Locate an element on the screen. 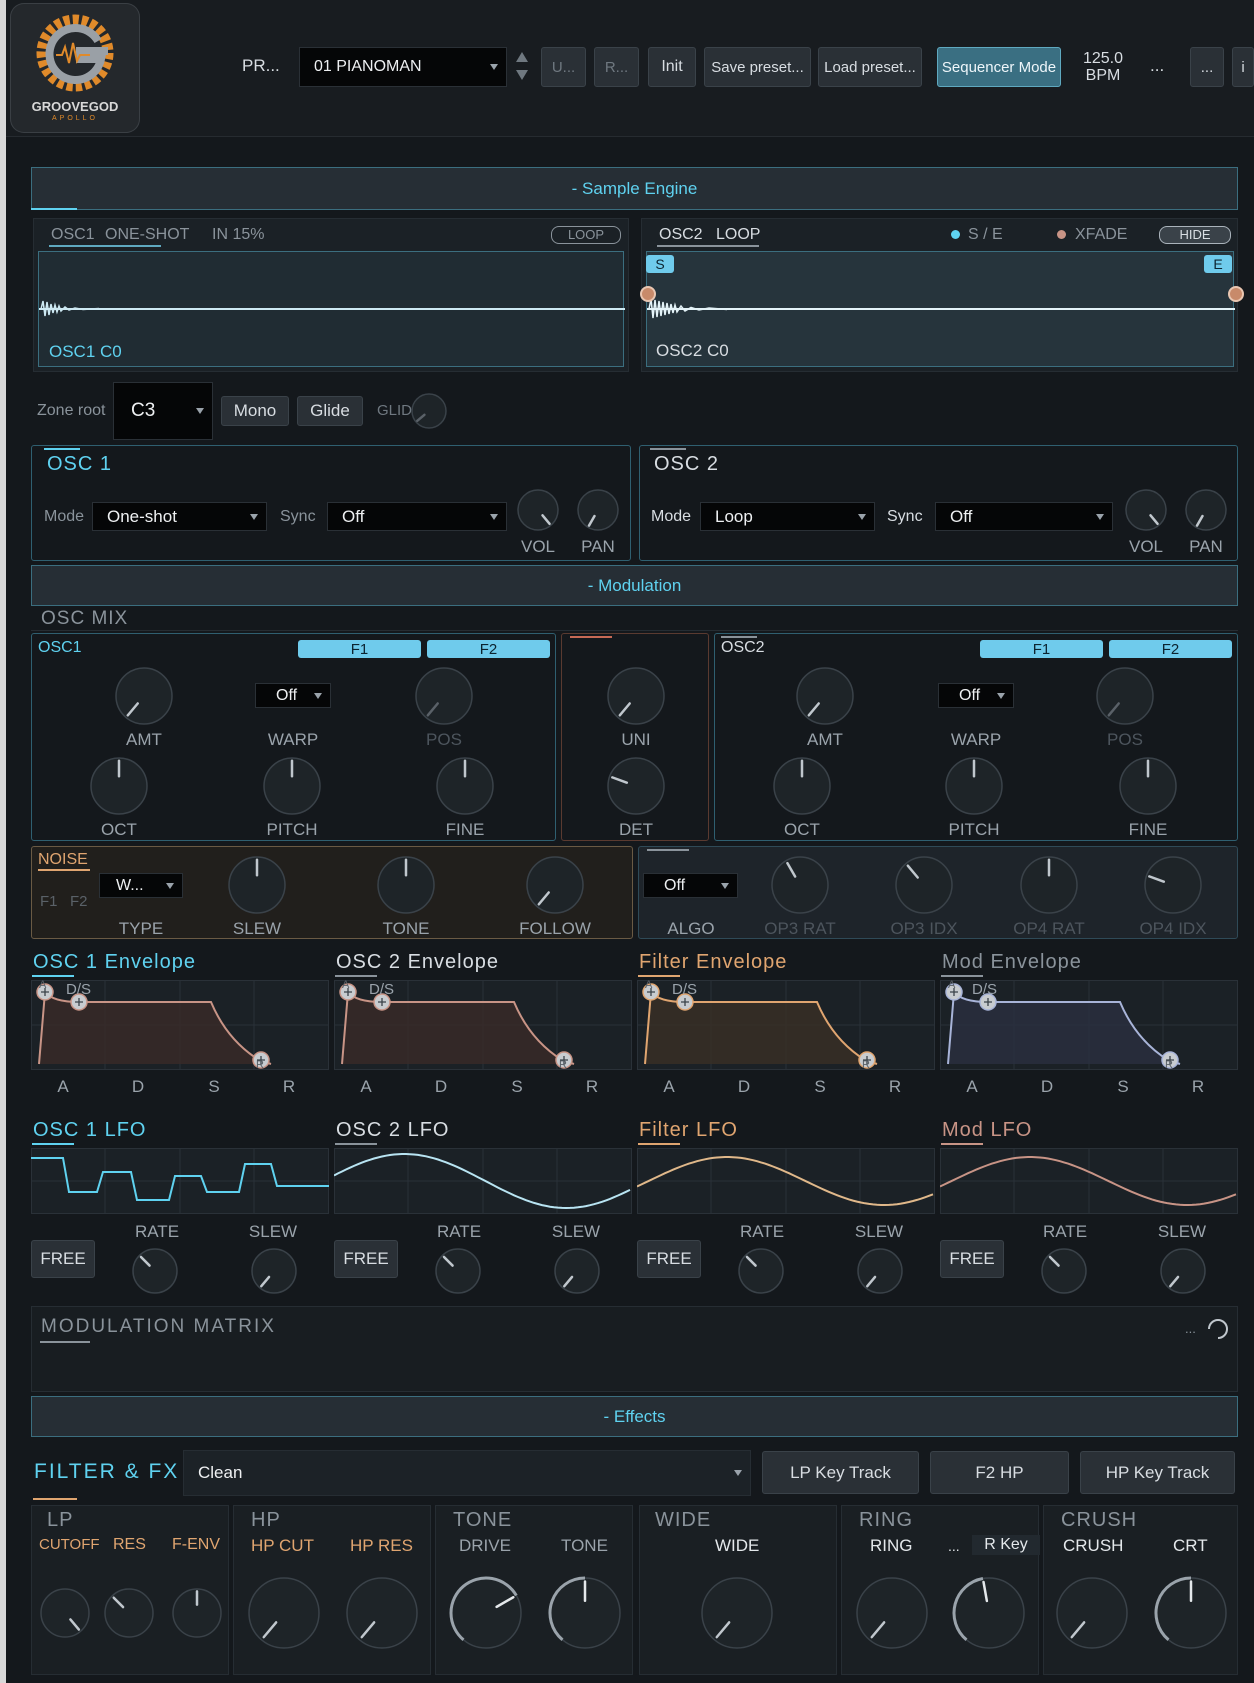 This screenshot has height=1683, width=1254. osc1-amt-knob is located at coordinates (144, 698).